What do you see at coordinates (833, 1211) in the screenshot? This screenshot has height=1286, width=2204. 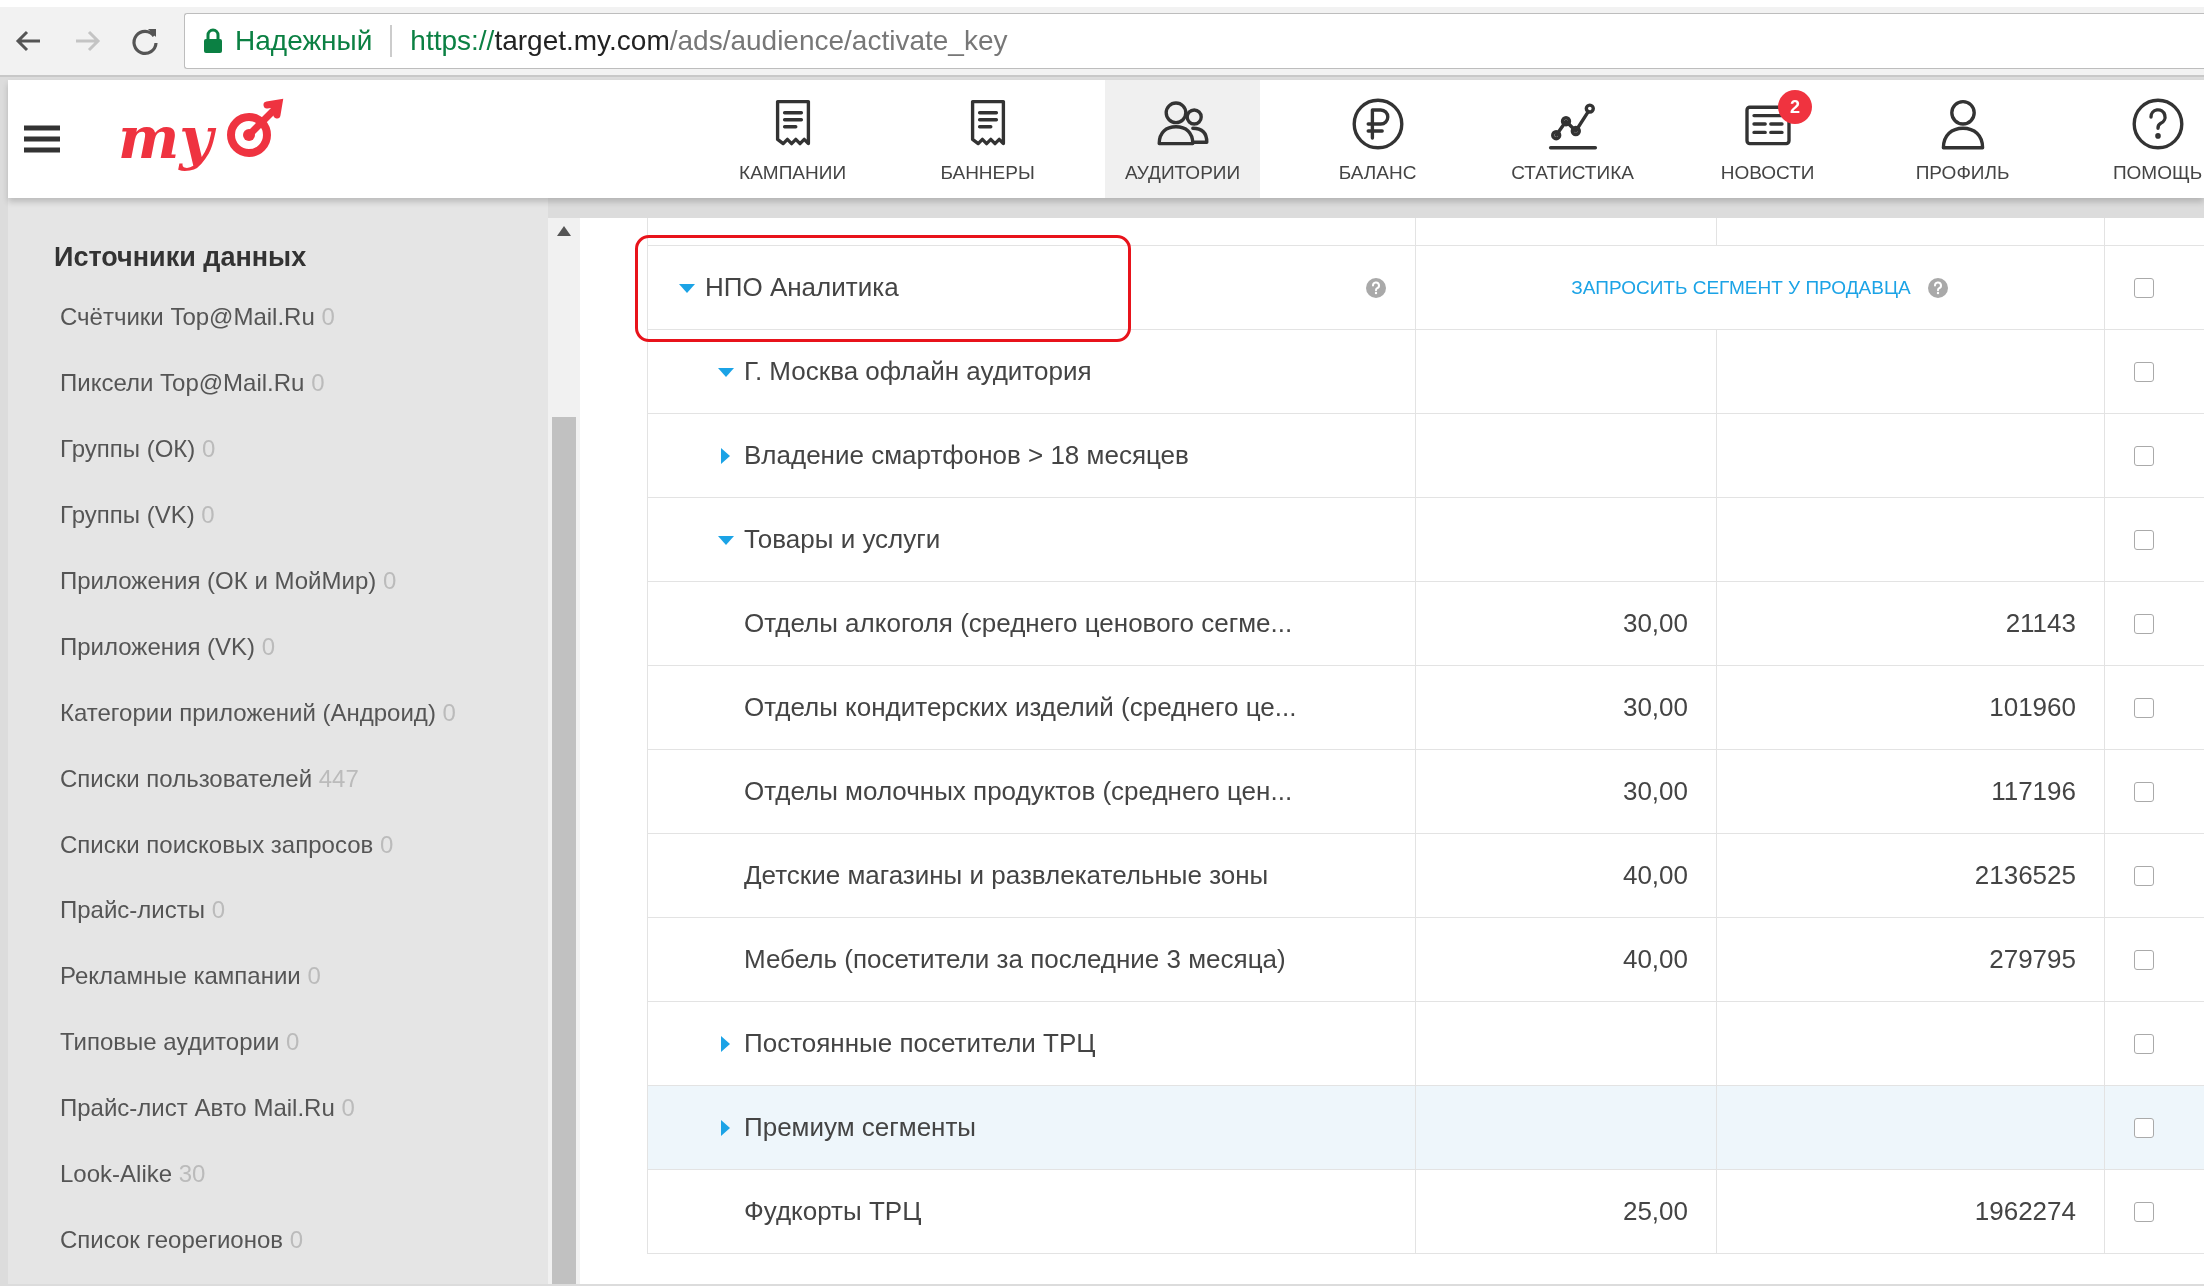 I see `segment-name: Фудкорты ТРЦ` at bounding box center [833, 1211].